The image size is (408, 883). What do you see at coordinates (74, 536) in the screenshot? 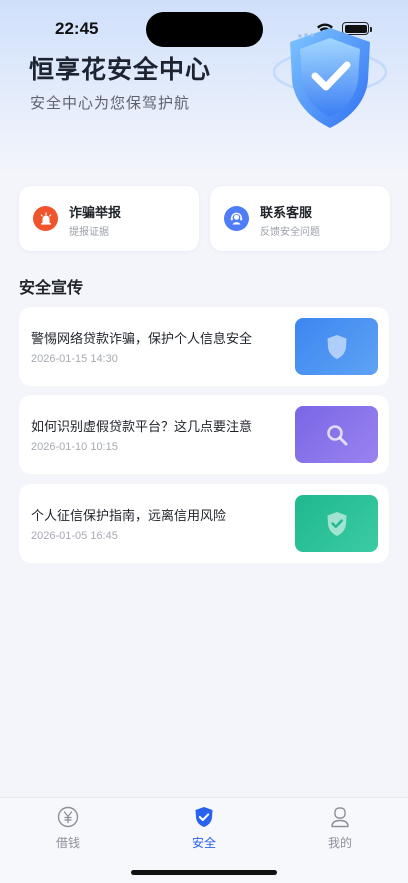
I see `article-date: 2026-01-05 16:45` at bounding box center [74, 536].